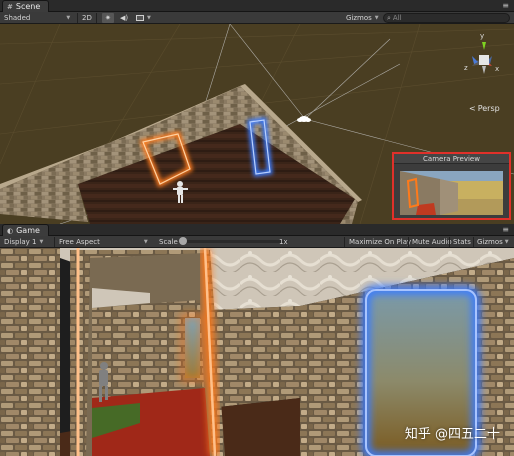  I want to click on stats-toggle: Stats, so click(462, 242).